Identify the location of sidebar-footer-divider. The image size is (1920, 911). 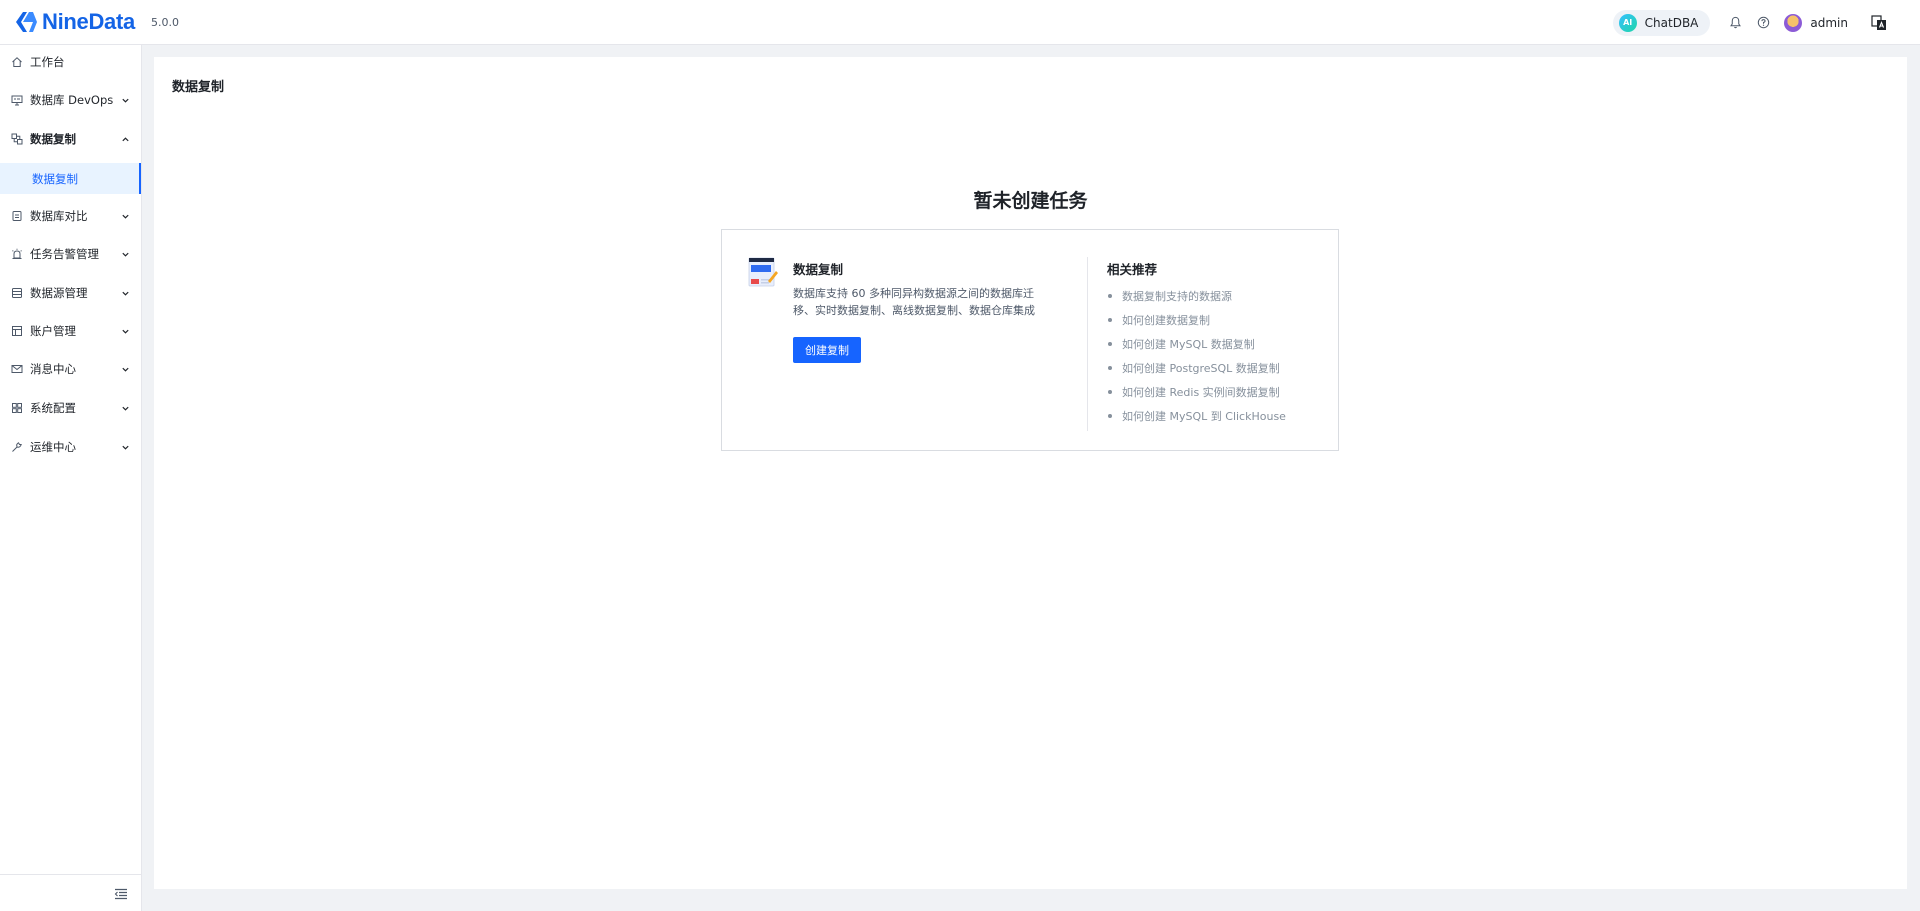
(70, 874).